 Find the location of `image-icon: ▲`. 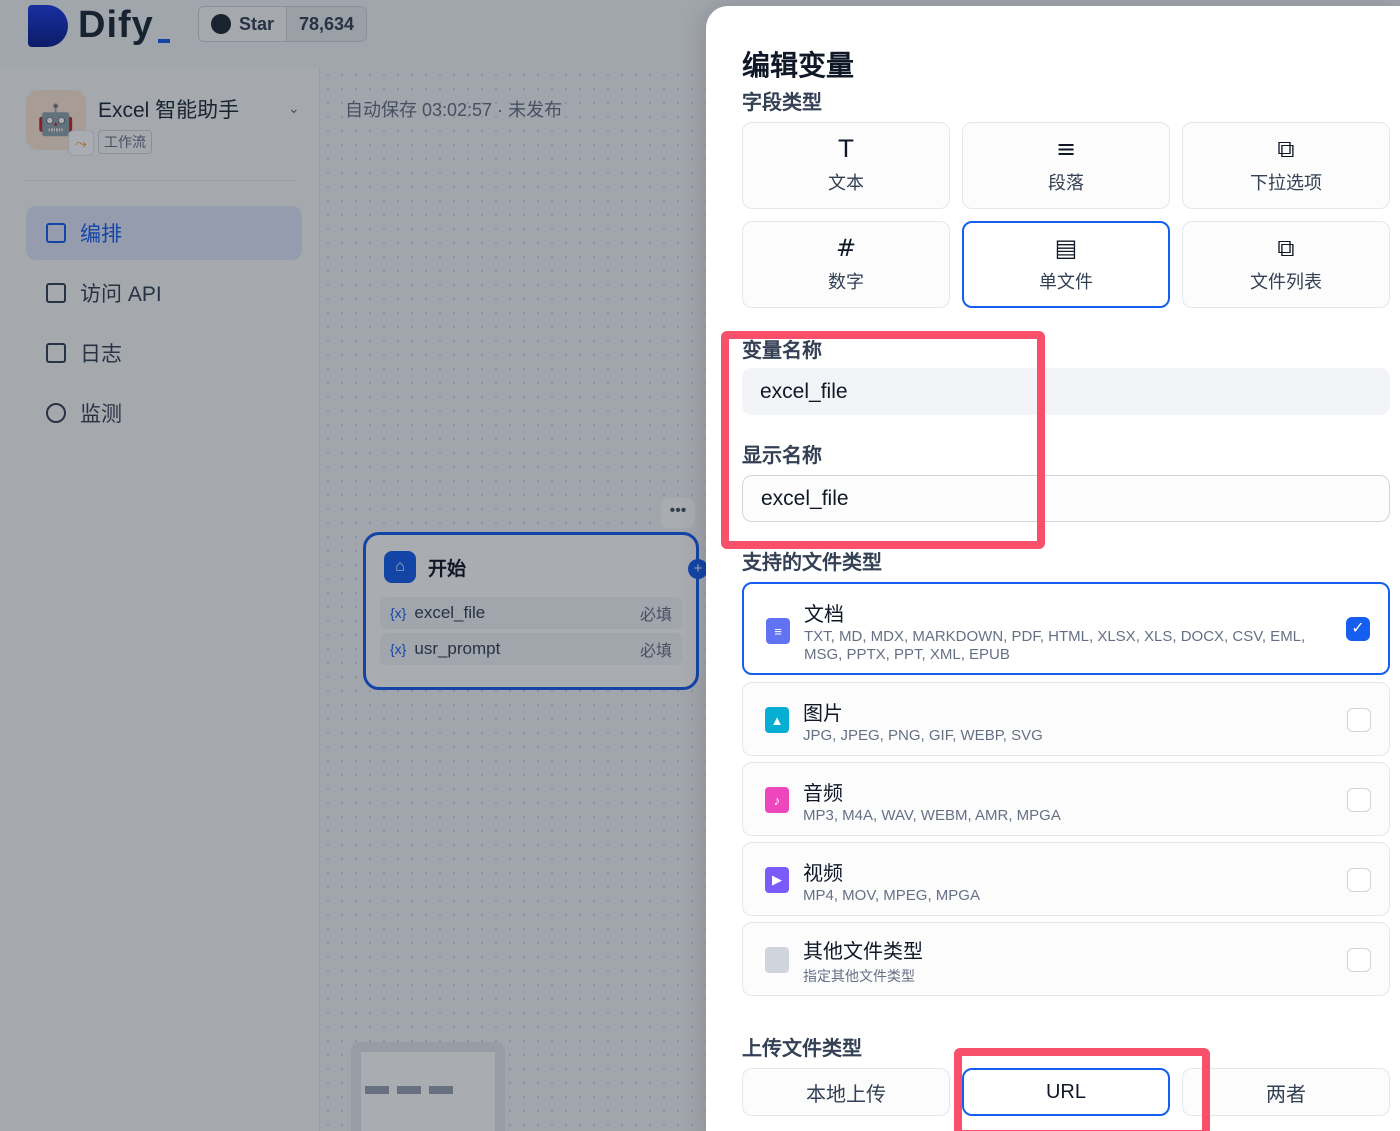

image-icon: ▲ is located at coordinates (777, 720).